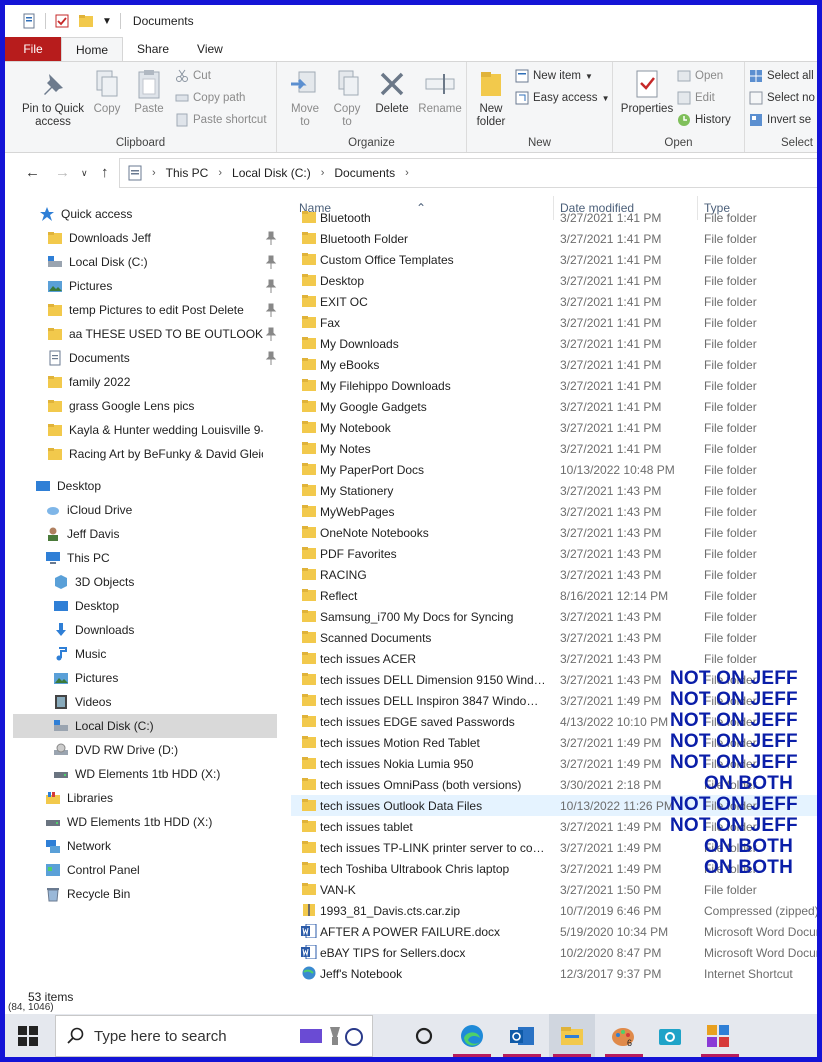 The width and height of the screenshot is (822, 1062). I want to click on nav-item-icloud-drive: iCloud Drive, so click(163, 510).